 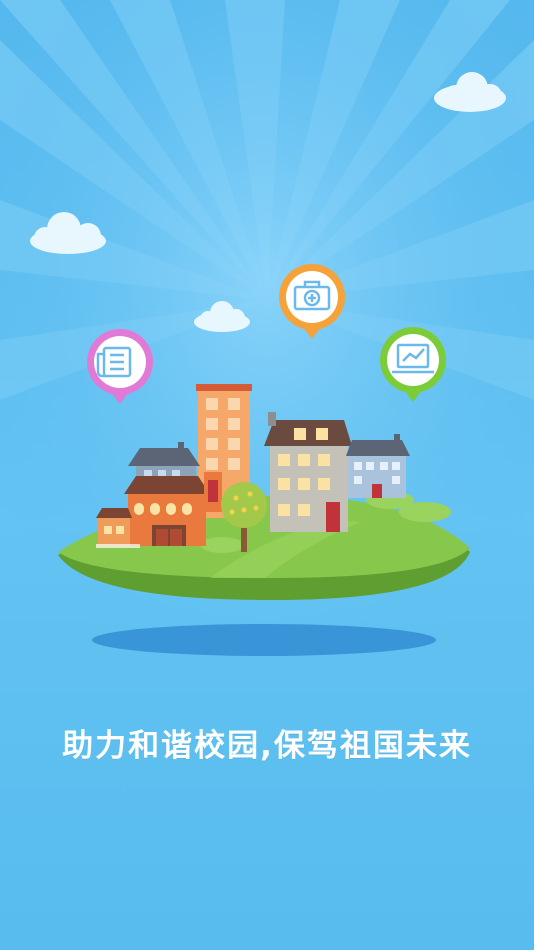 What do you see at coordinates (378, 466) in the screenshot?
I see `office-building` at bounding box center [378, 466].